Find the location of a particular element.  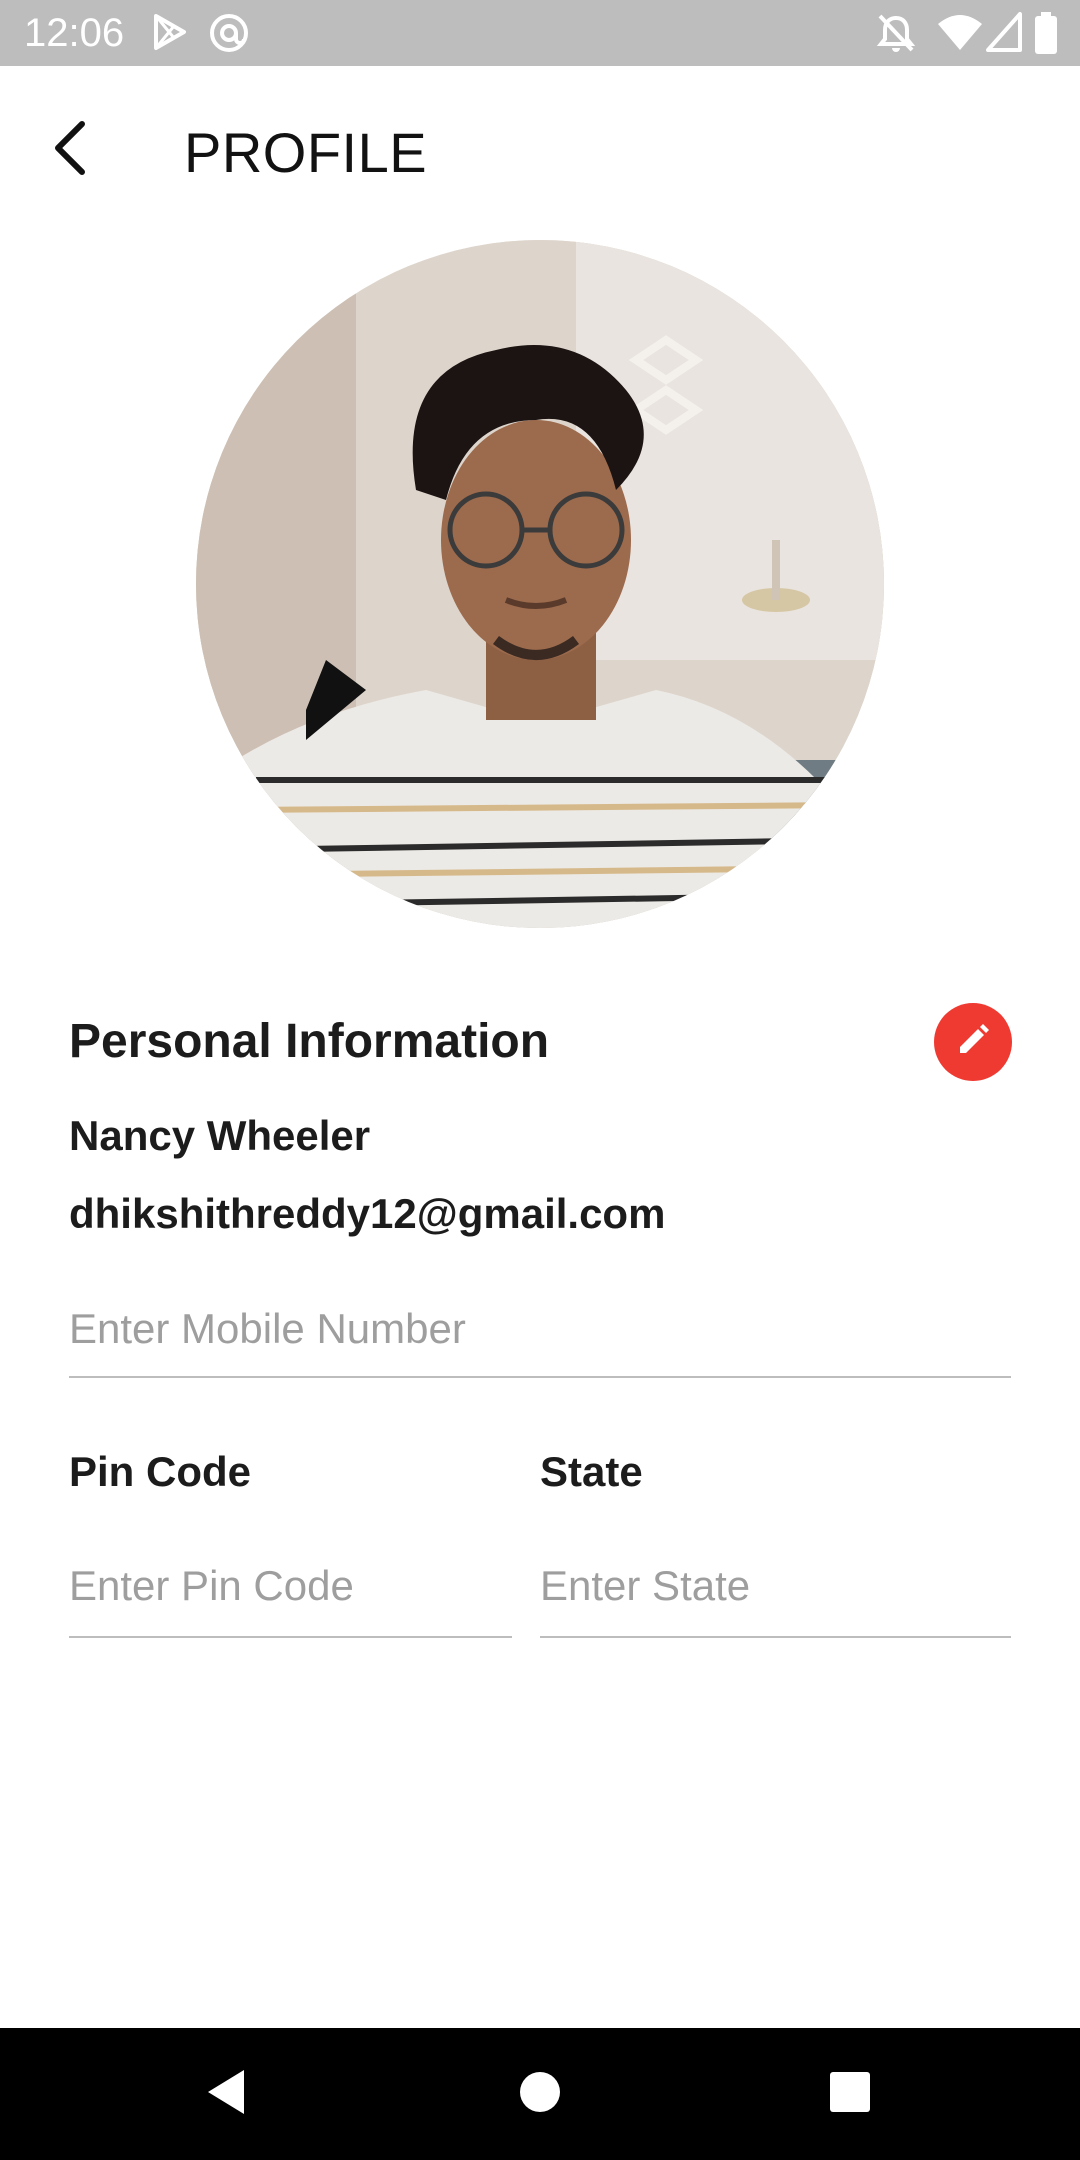

back-button is located at coordinates (70, 150).